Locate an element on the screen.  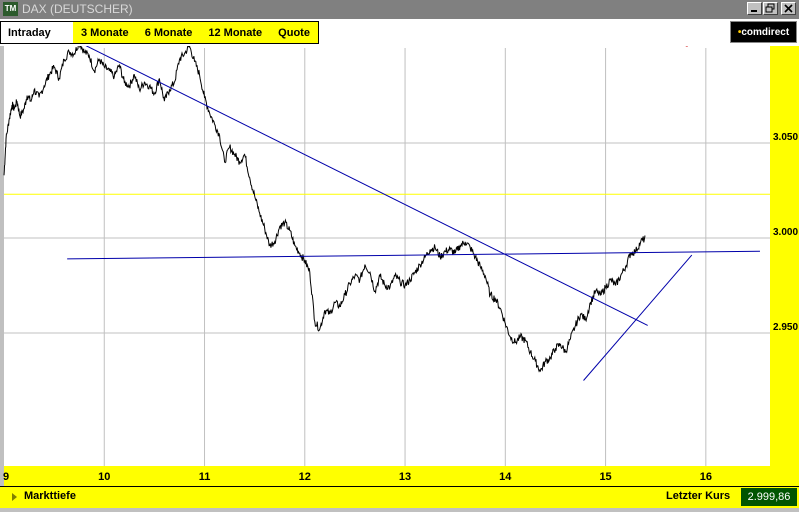
x-tick-label: 12 is located at coordinates (305, 477).